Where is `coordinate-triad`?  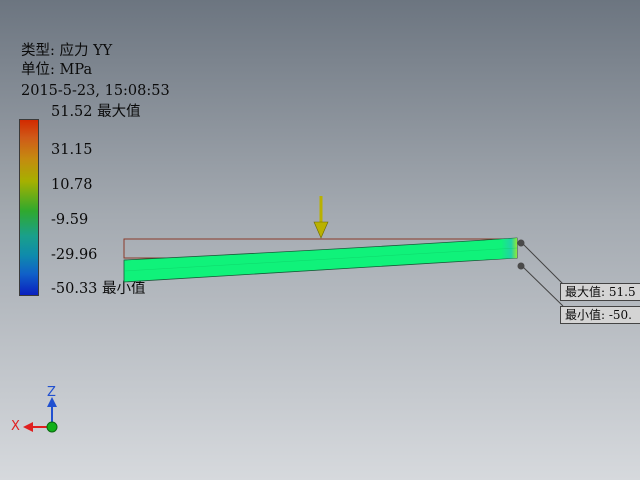 coordinate-triad is located at coordinates (40, 415).